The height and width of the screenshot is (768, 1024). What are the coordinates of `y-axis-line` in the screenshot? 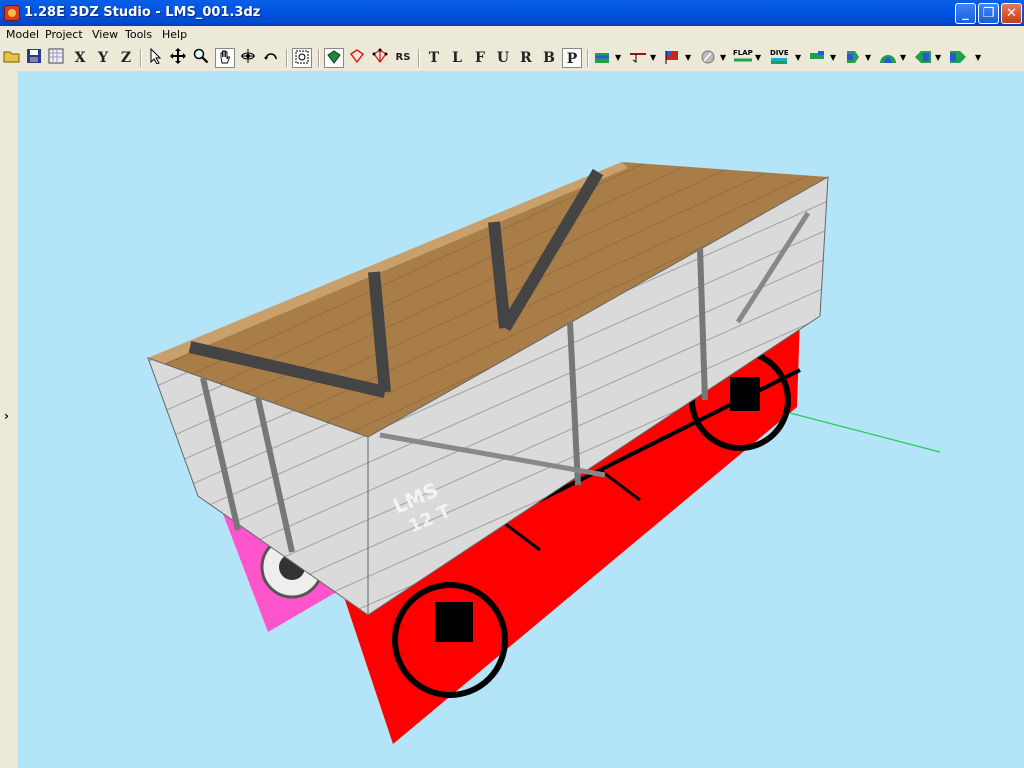 It's located at (865, 432).